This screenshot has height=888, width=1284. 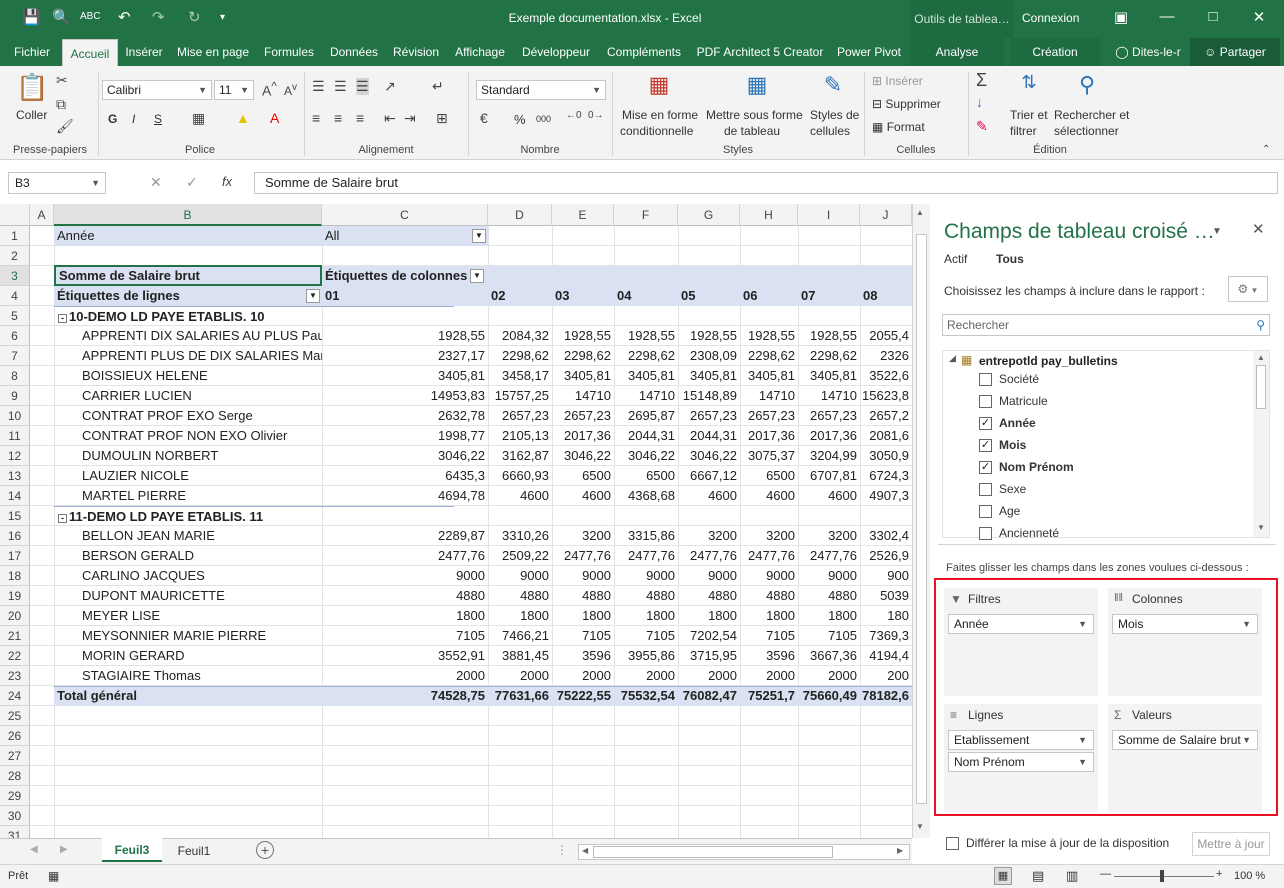 What do you see at coordinates (1055, 52) in the screenshot?
I see `tab-creation: Création` at bounding box center [1055, 52].